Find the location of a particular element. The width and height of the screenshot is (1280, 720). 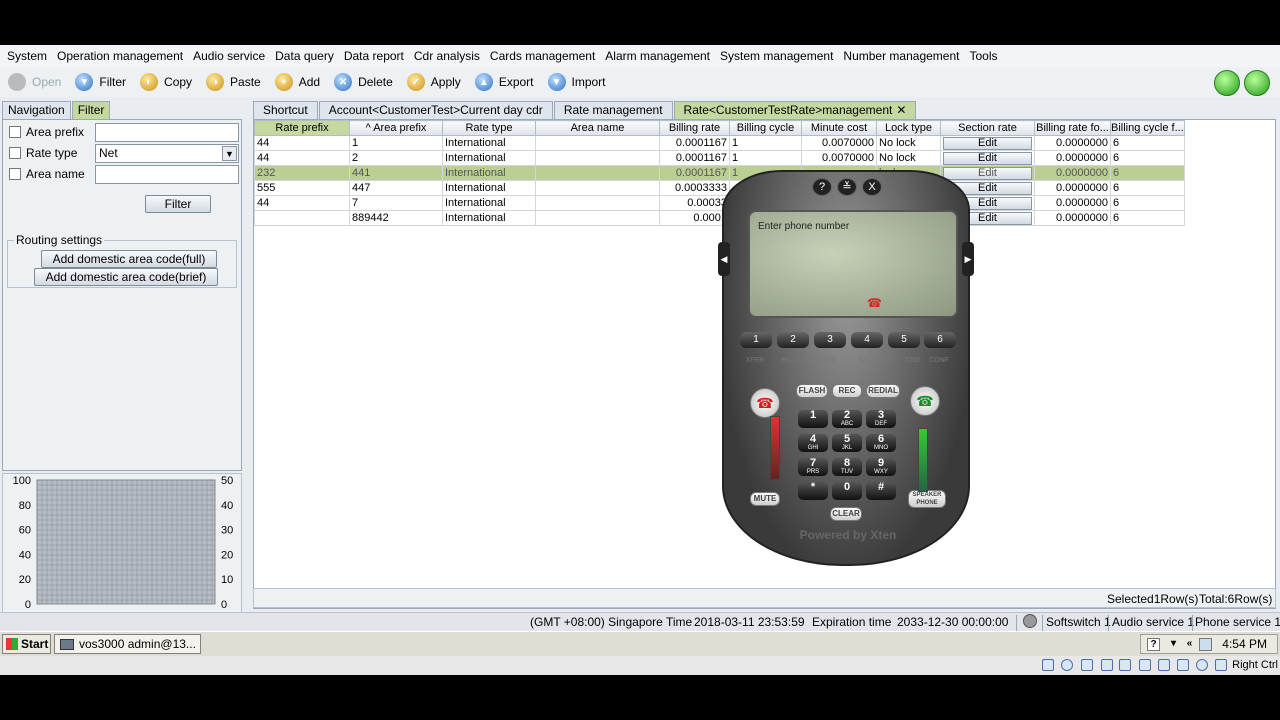

delete-button: ✕ Delete is located at coordinates (363, 82).